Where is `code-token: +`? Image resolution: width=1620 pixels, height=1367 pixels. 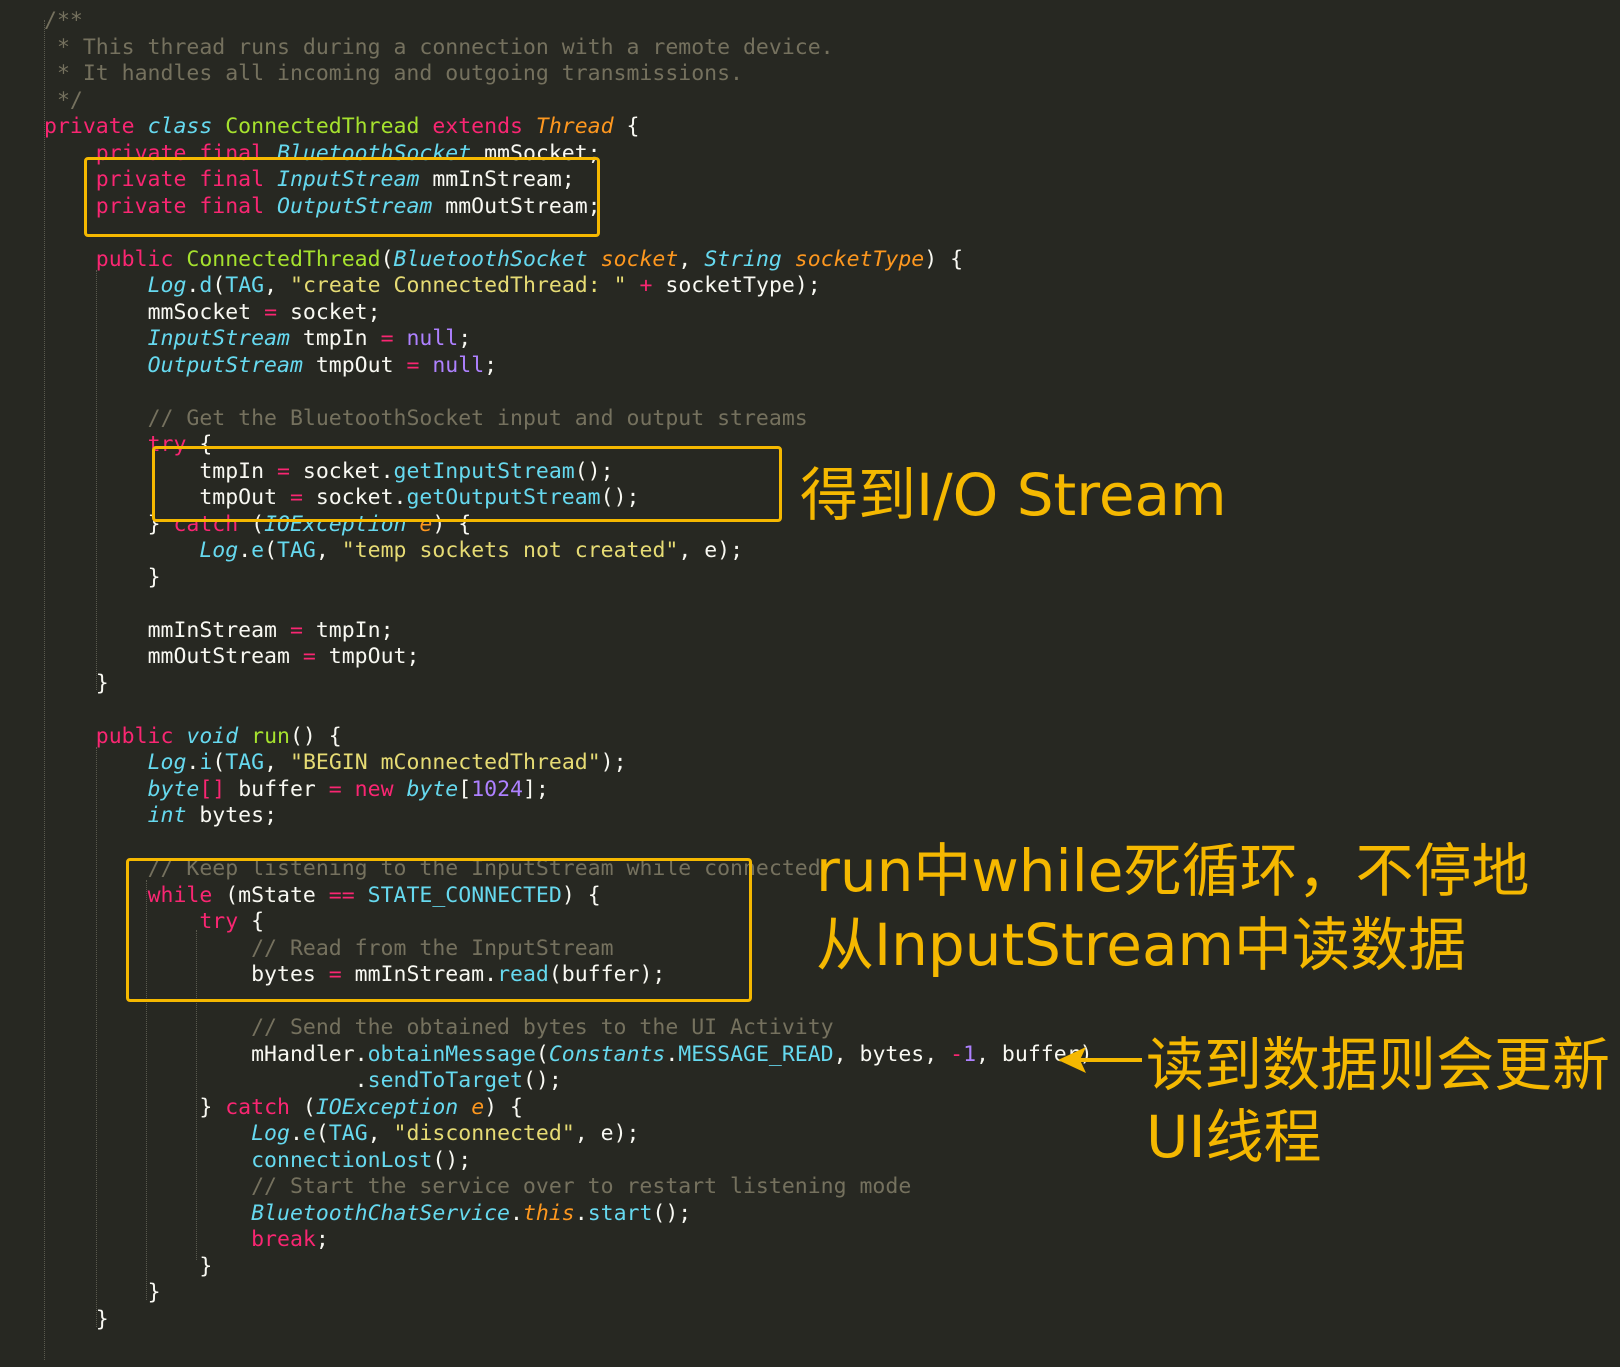 code-token: + is located at coordinates (646, 285).